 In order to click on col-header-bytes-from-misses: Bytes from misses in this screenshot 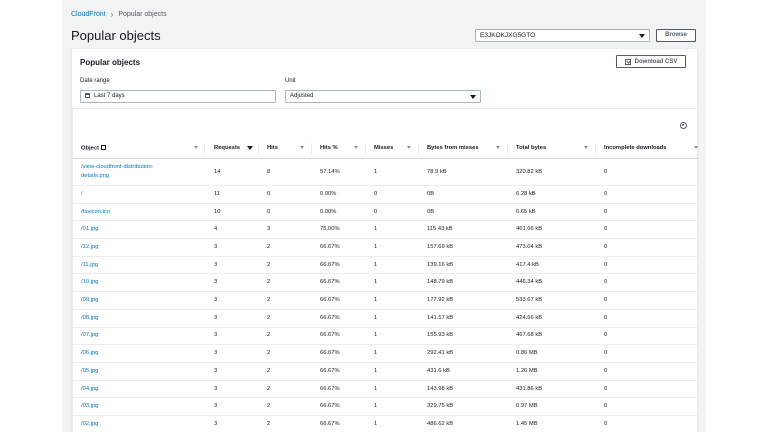, I will do `click(453, 148)`.